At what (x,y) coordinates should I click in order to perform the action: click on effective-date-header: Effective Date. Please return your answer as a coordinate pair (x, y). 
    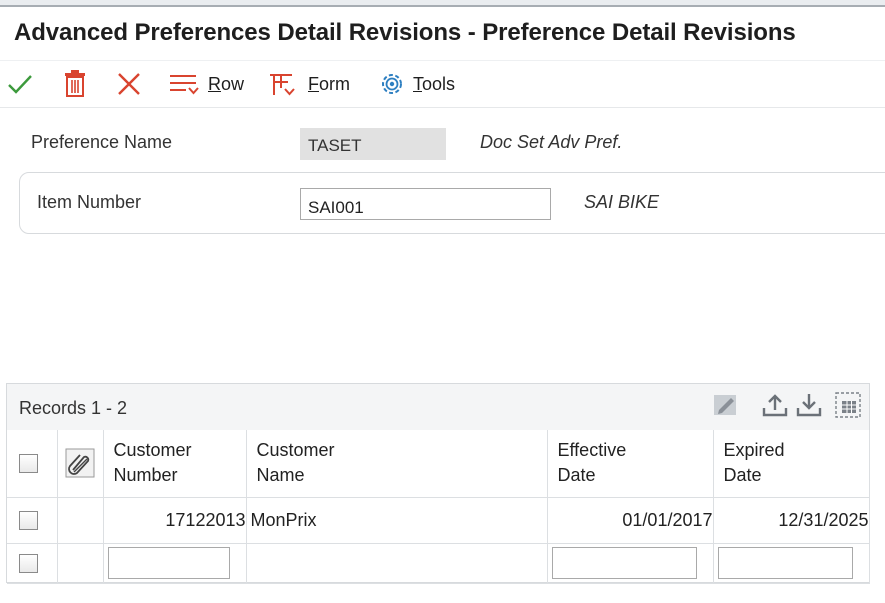
    Looking at the image, I should click on (630, 464).